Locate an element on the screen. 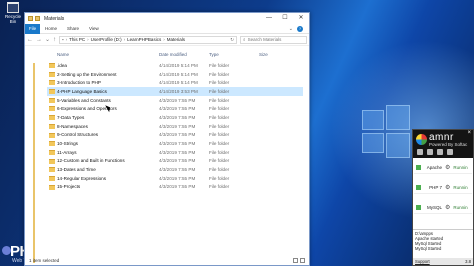  globe-icon is located at coordinates (430, 152).